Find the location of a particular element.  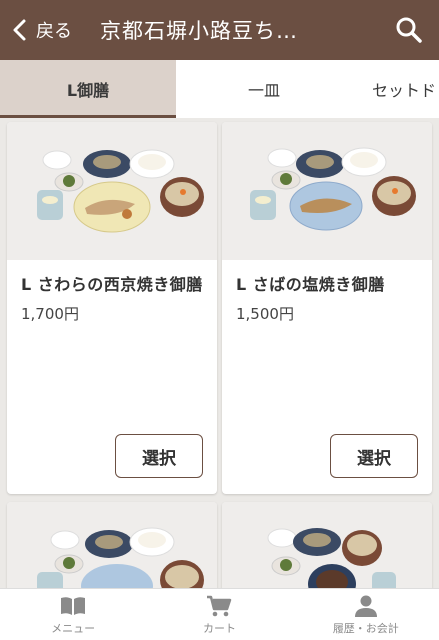

menu-item-price: 1,500円 is located at coordinates (265, 314).